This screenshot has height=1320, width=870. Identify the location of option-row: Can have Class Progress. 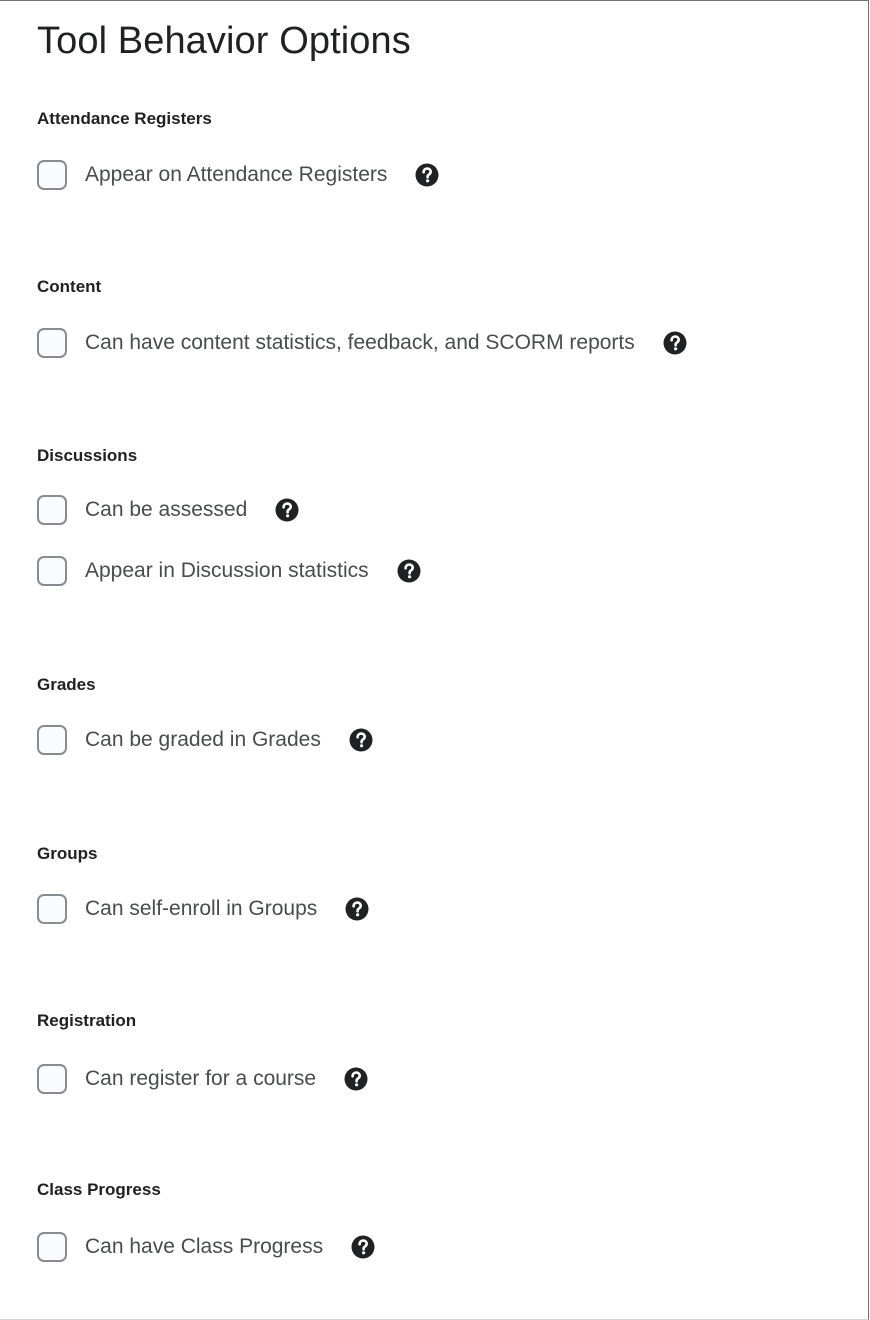
(437, 1247).